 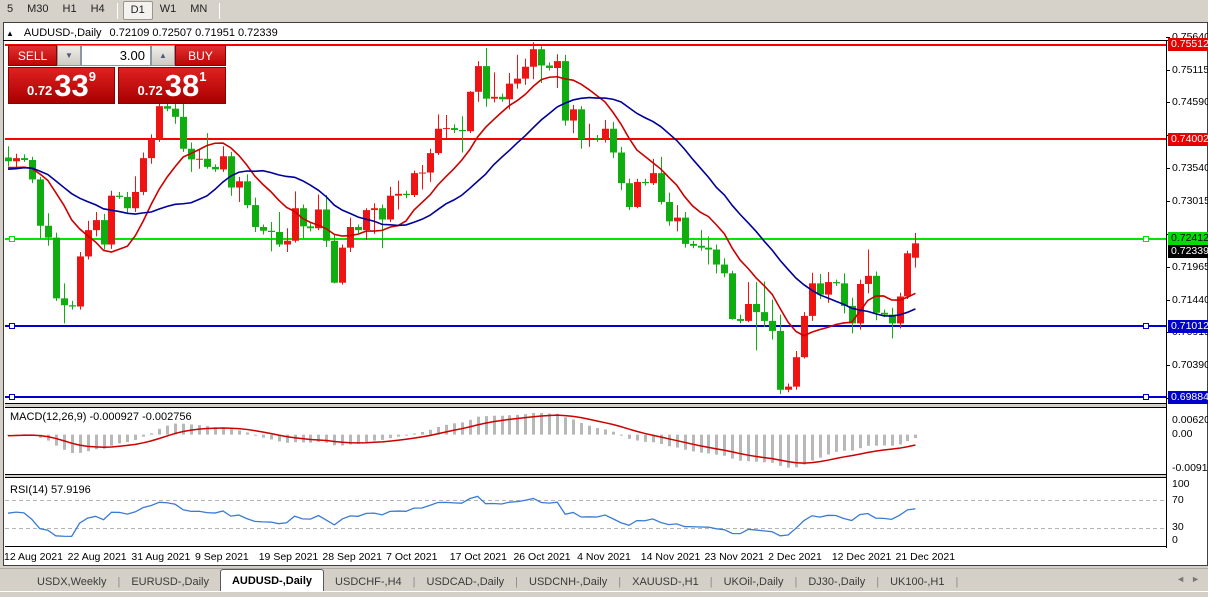 What do you see at coordinates (734, 557) in the screenshot?
I see `date-tick-label: 23 Nov 2021` at bounding box center [734, 557].